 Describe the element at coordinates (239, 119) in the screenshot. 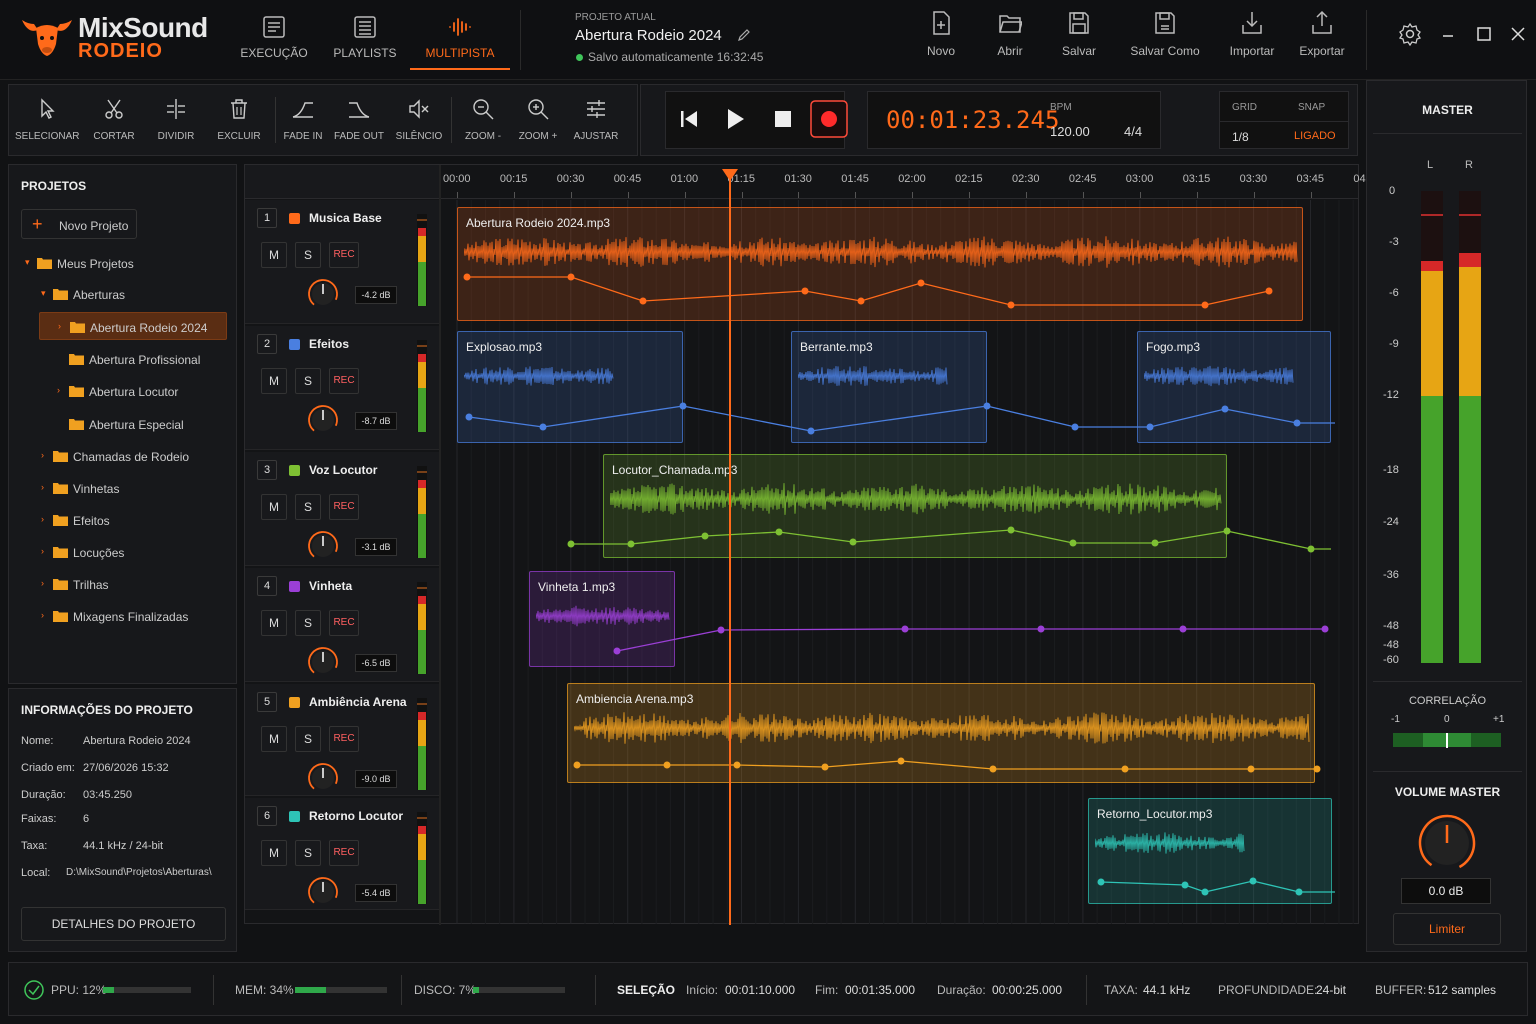

I see `delete-tool: EXCLUIR` at that location.